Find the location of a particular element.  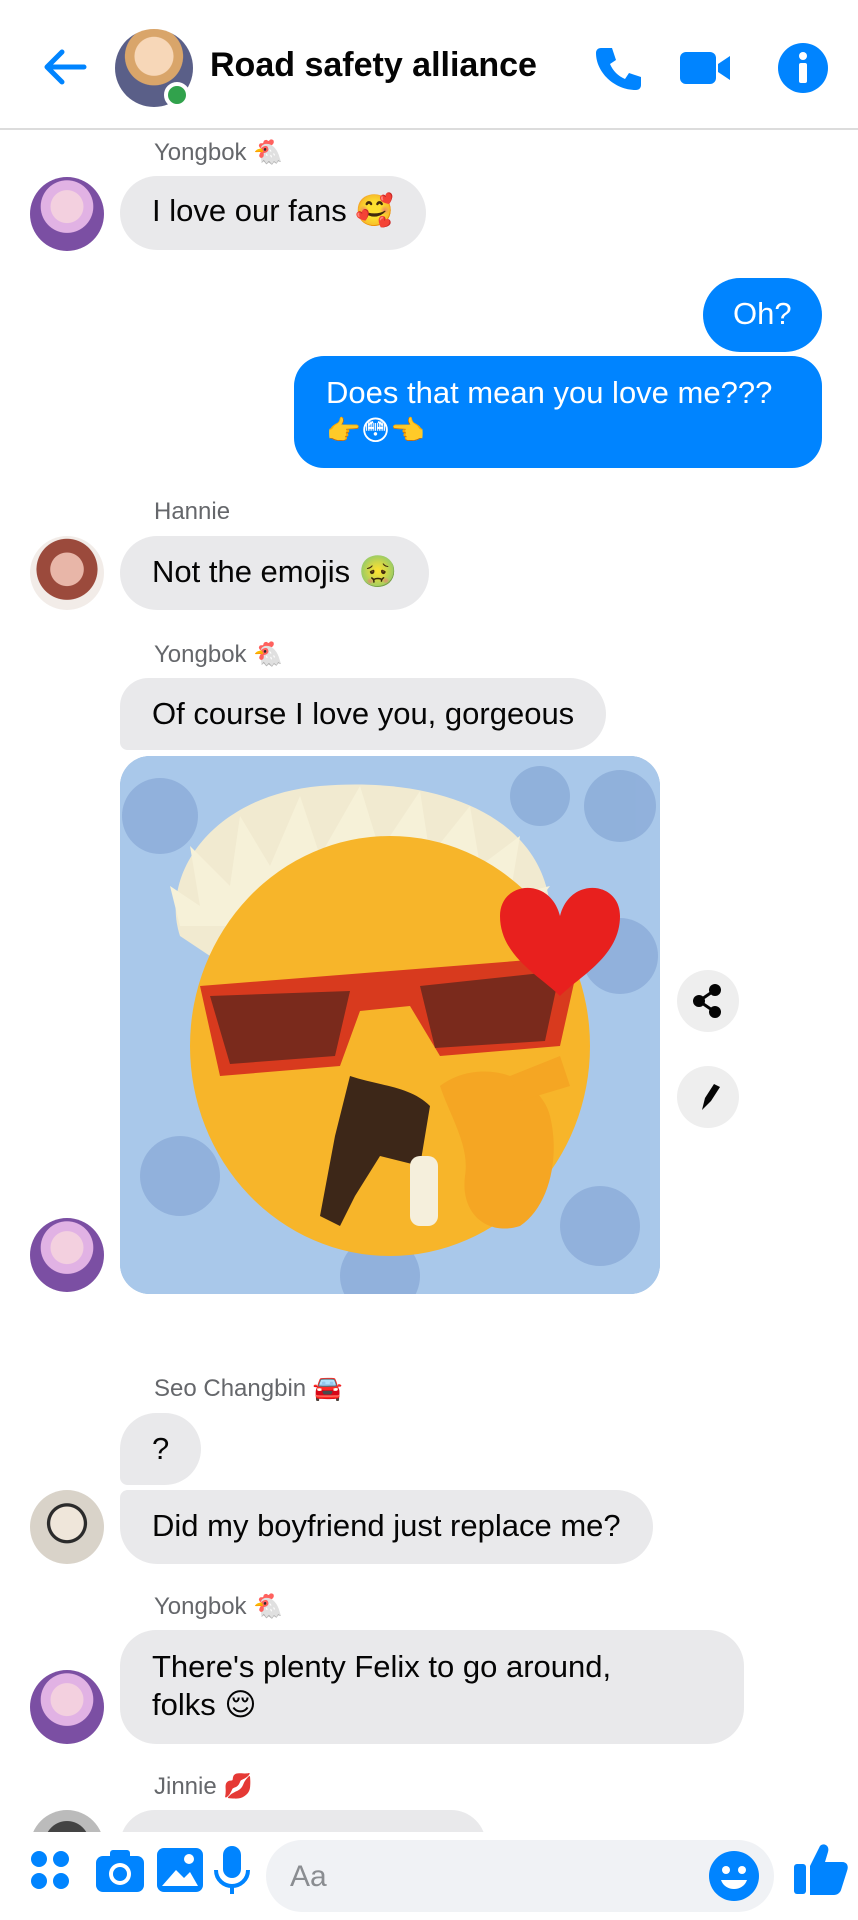

microphone-icon is located at coordinates (232, 1870).